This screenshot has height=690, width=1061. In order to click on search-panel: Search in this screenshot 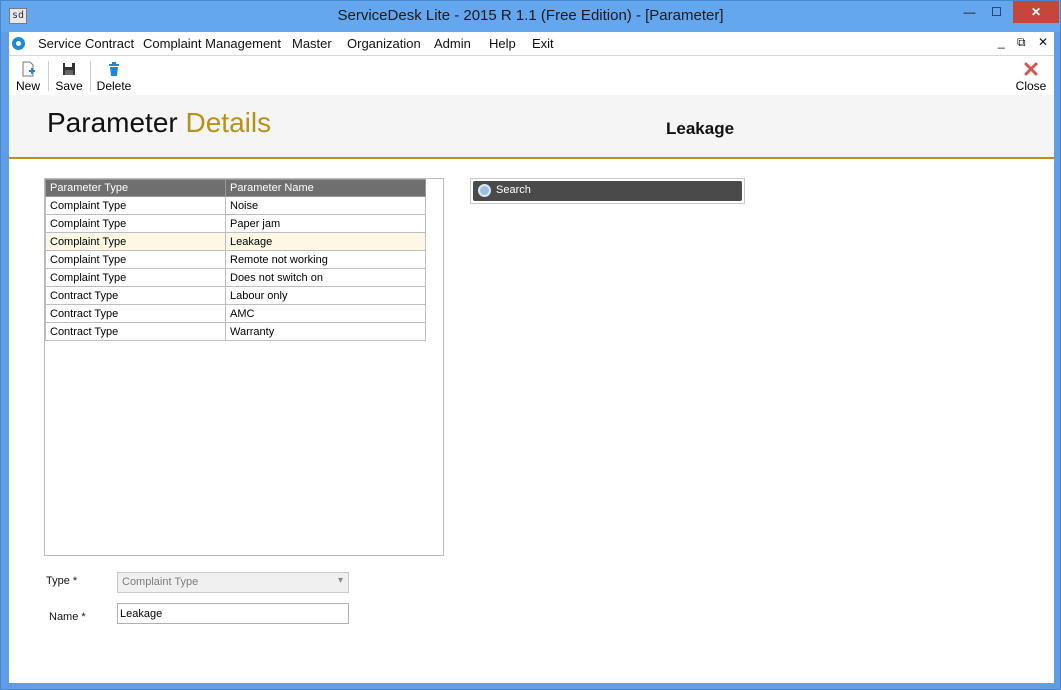, I will do `click(607, 191)`.